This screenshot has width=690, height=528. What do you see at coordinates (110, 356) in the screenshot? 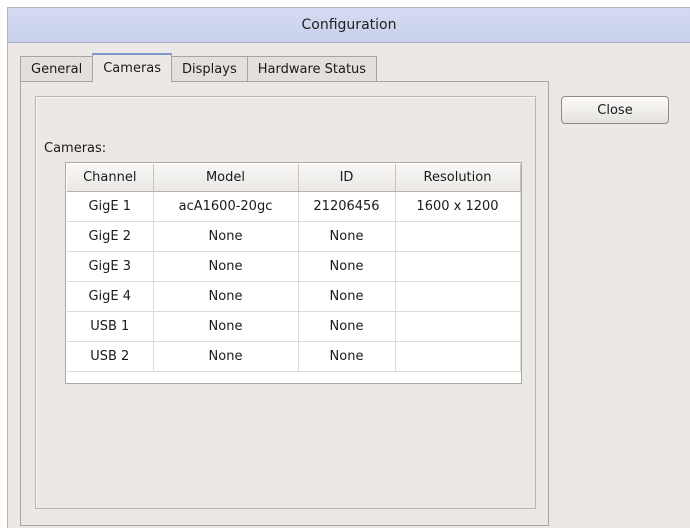
I see `cell-channel: USB 2` at bounding box center [110, 356].